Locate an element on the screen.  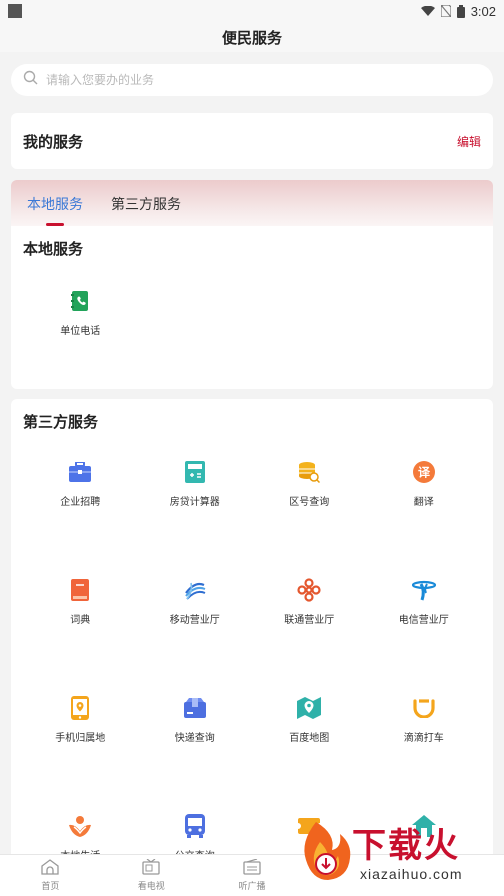
svg-text: 译 is located at coordinates (424, 473).